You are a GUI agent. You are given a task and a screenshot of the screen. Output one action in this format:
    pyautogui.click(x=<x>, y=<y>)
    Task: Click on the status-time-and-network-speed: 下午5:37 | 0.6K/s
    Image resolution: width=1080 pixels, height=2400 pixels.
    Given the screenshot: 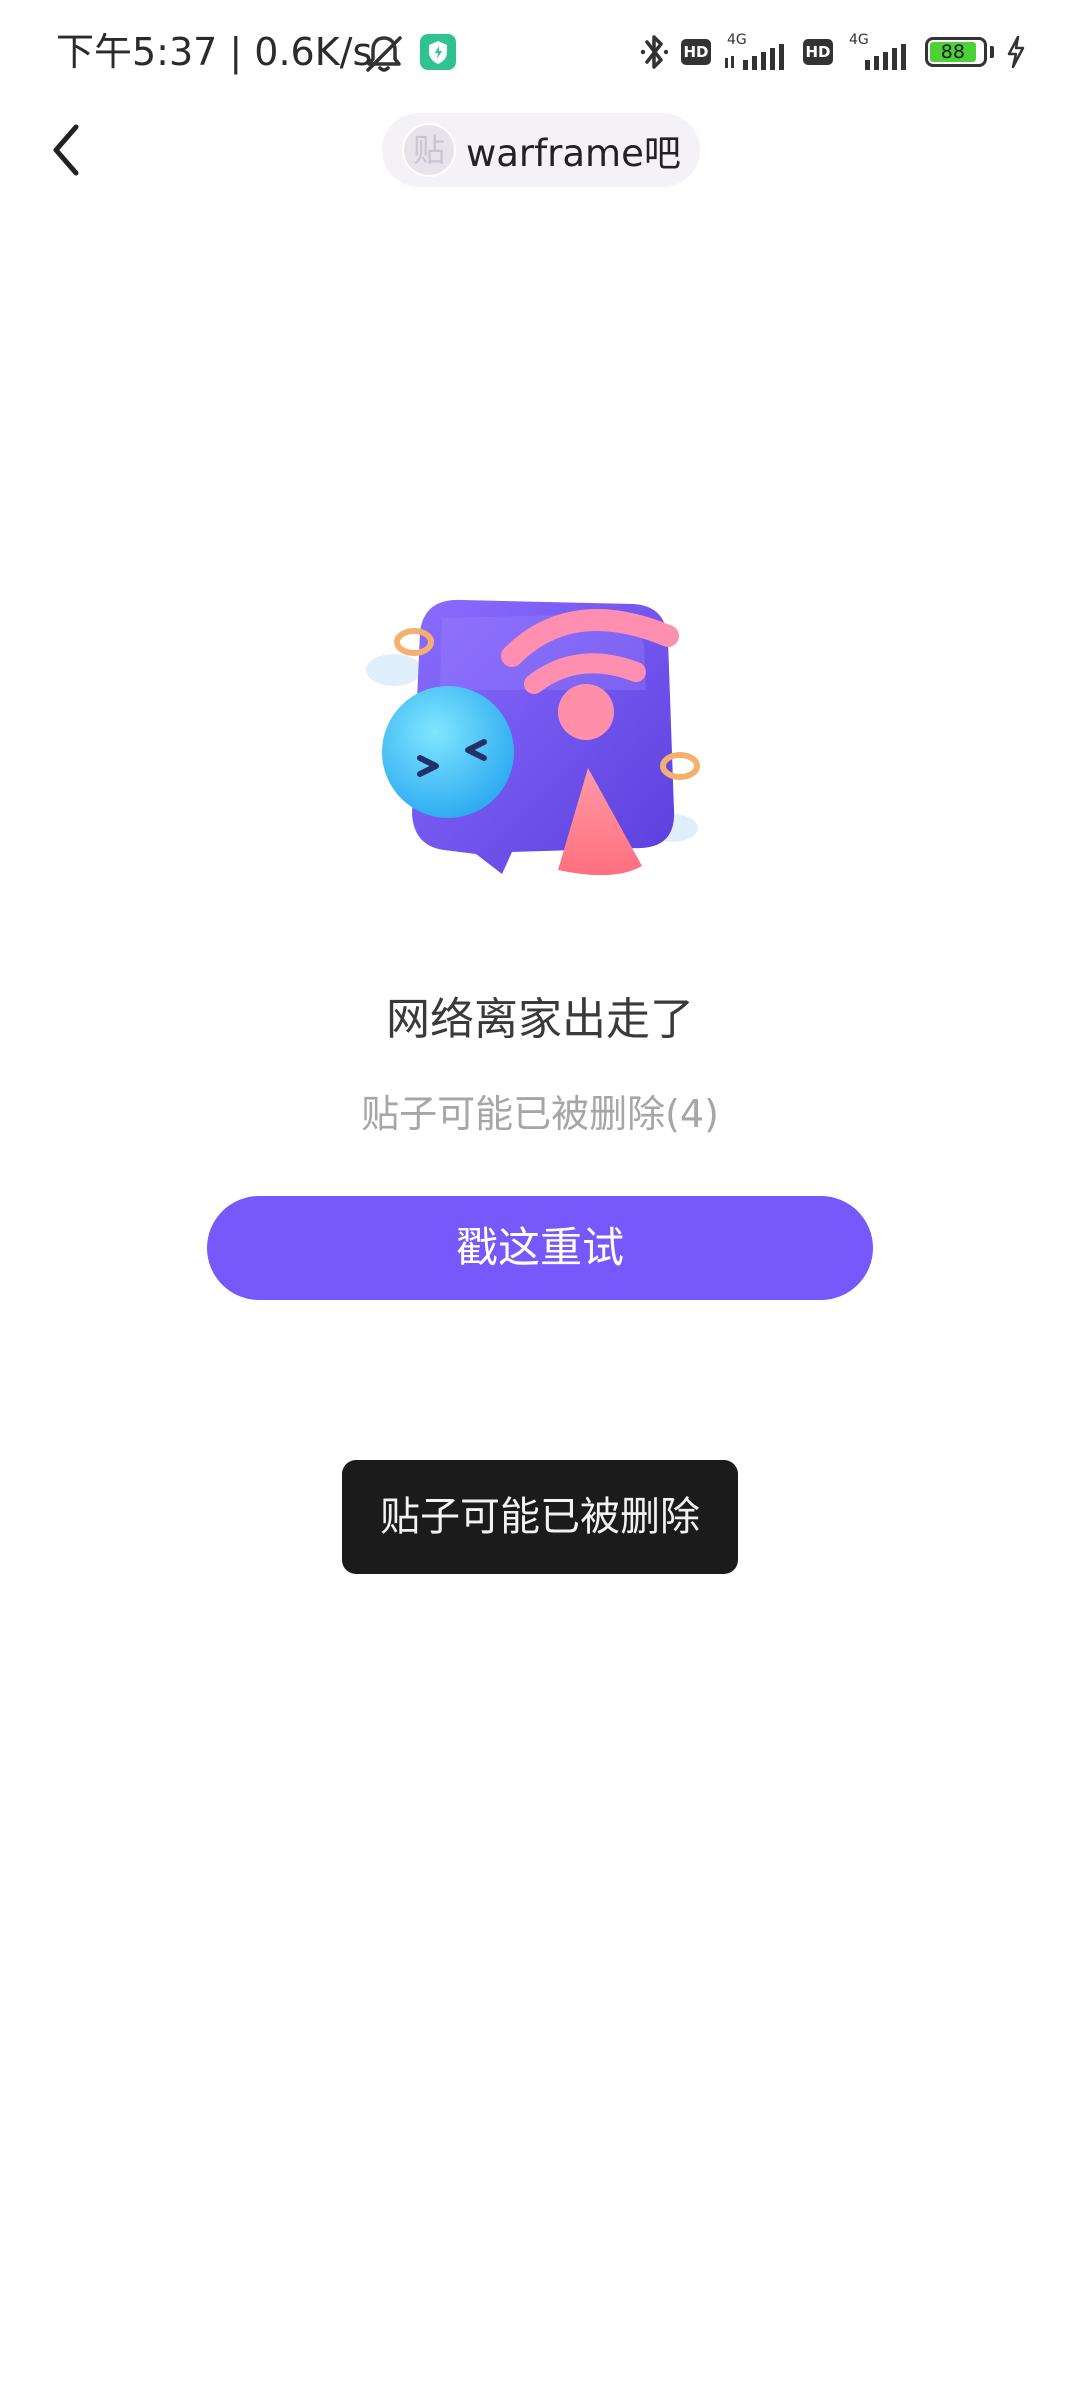 What is the action you would take?
    pyautogui.click(x=214, y=52)
    